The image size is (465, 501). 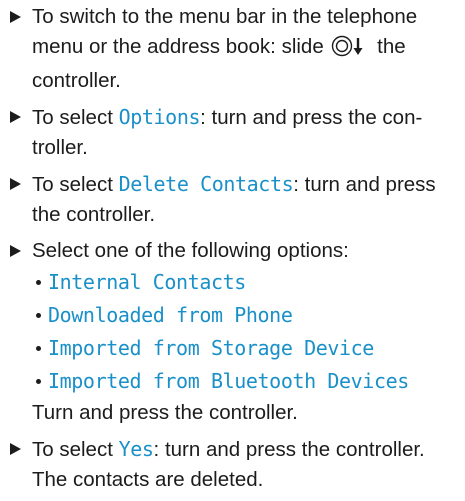 I want to click on step-text: Select one of the following options:, so click(x=190, y=250).